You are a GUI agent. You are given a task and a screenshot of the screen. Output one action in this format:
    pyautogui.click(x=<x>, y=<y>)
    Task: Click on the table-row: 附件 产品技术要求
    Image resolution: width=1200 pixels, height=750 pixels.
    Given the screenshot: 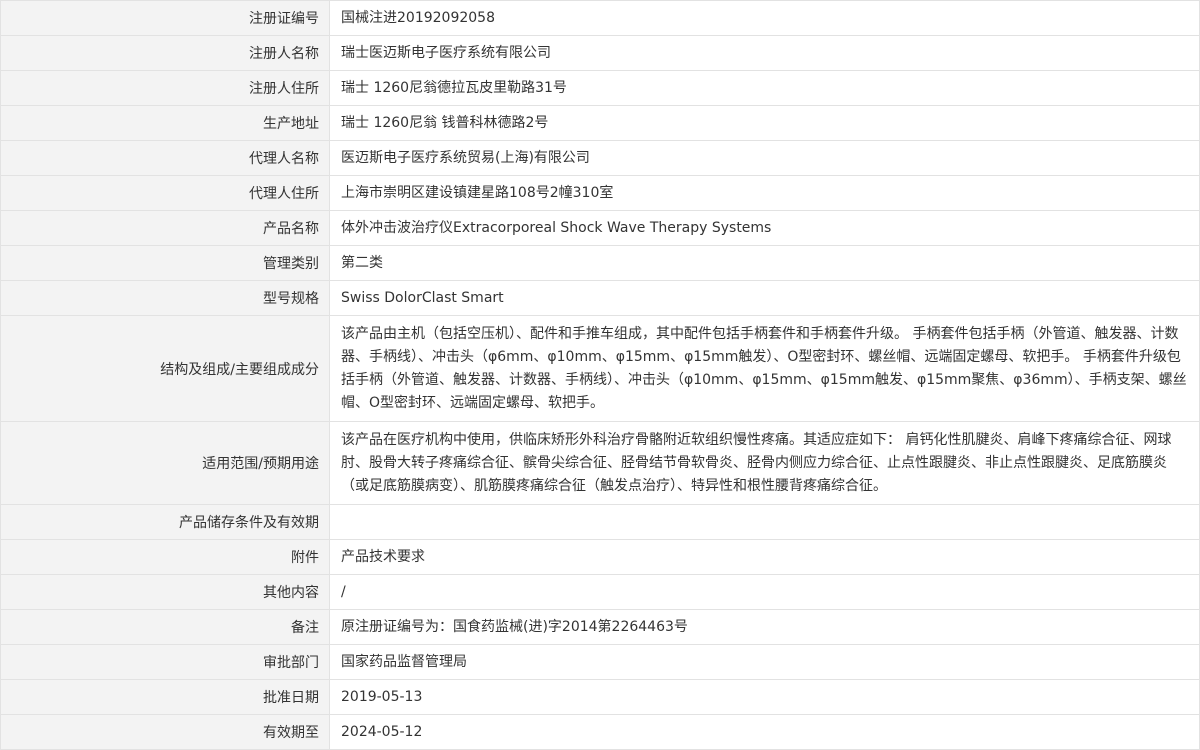 What is the action you would take?
    pyautogui.click(x=600, y=557)
    